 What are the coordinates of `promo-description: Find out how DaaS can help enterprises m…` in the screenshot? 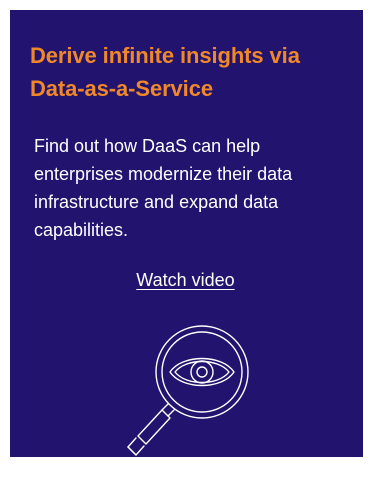 It's located at (163, 188).